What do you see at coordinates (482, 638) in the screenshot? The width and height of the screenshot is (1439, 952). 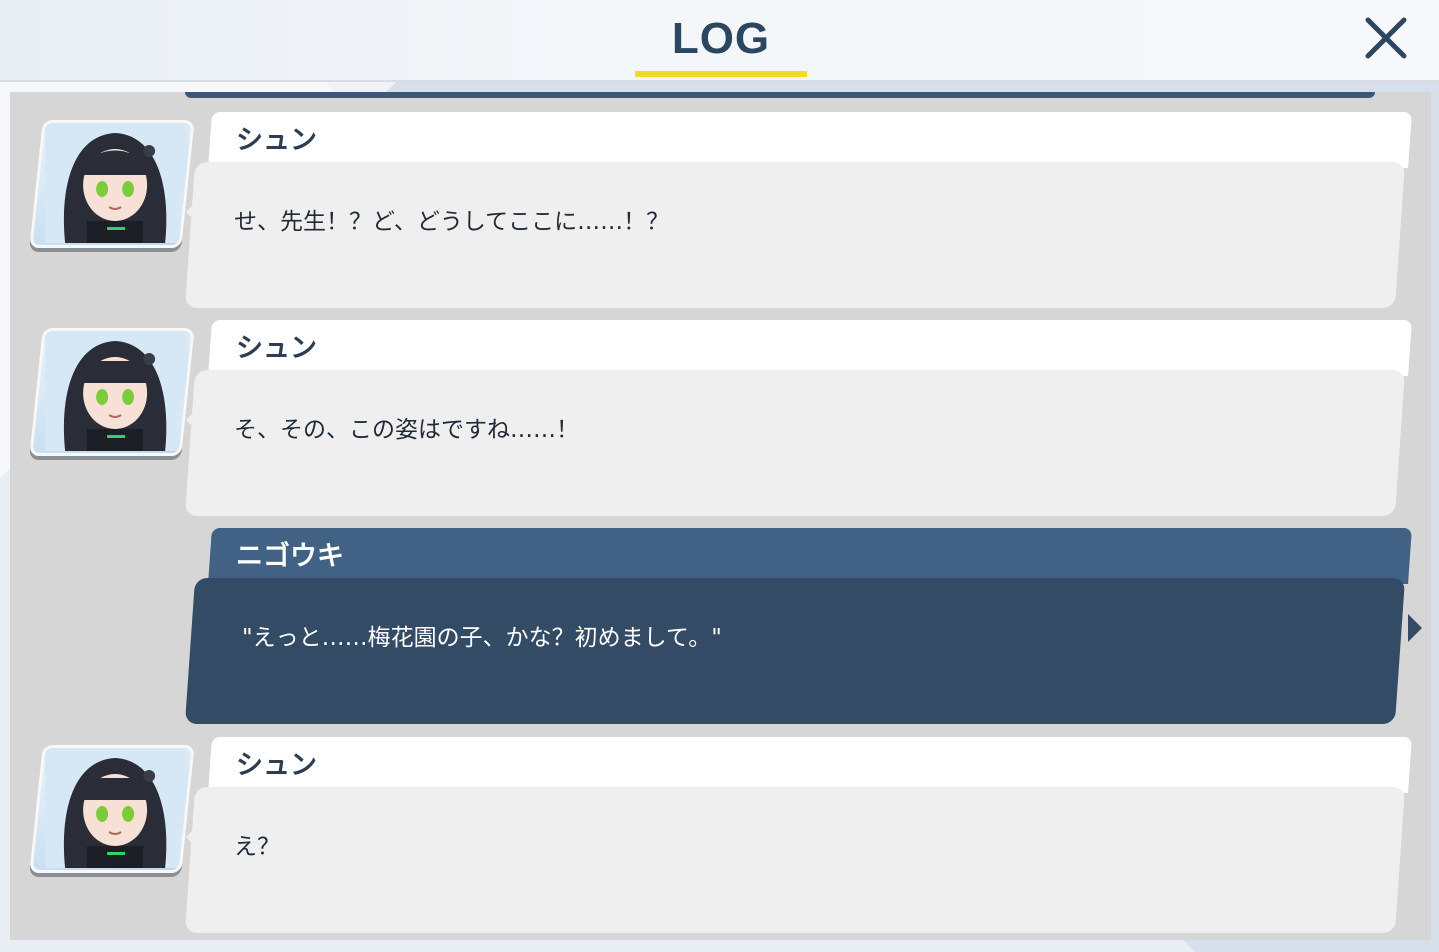 I see `dialogue-text: "えっと……梅花園の子、かな？初めまして。"` at bounding box center [482, 638].